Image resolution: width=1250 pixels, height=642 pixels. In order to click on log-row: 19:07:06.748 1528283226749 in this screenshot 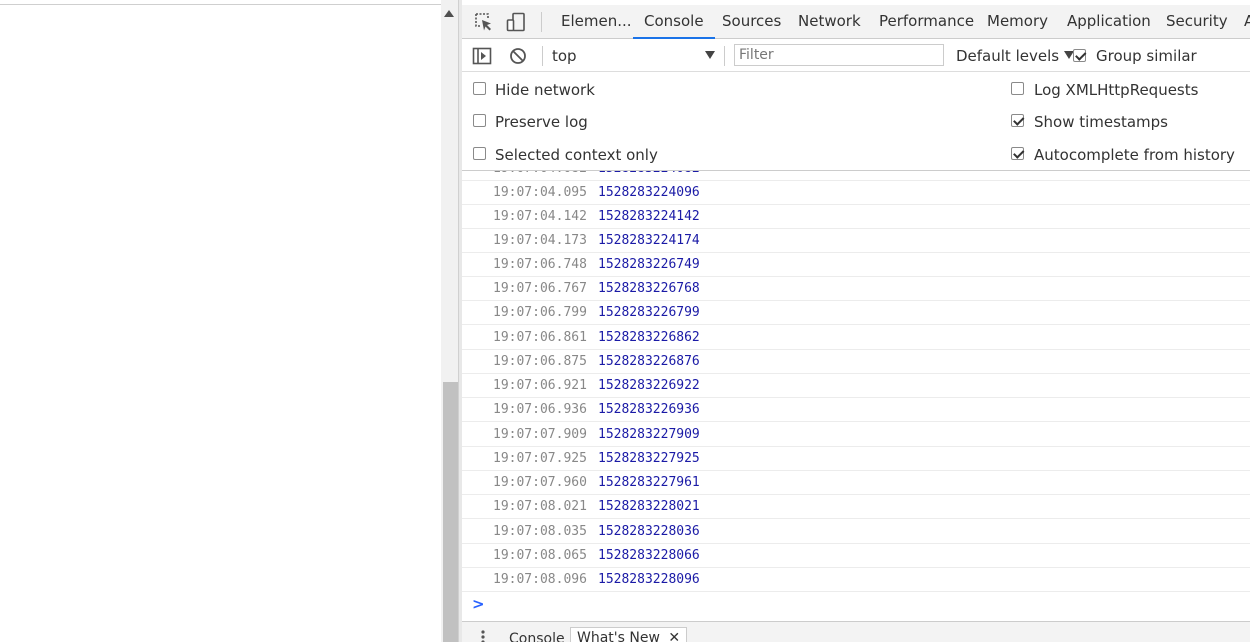, I will do `click(856, 265)`.